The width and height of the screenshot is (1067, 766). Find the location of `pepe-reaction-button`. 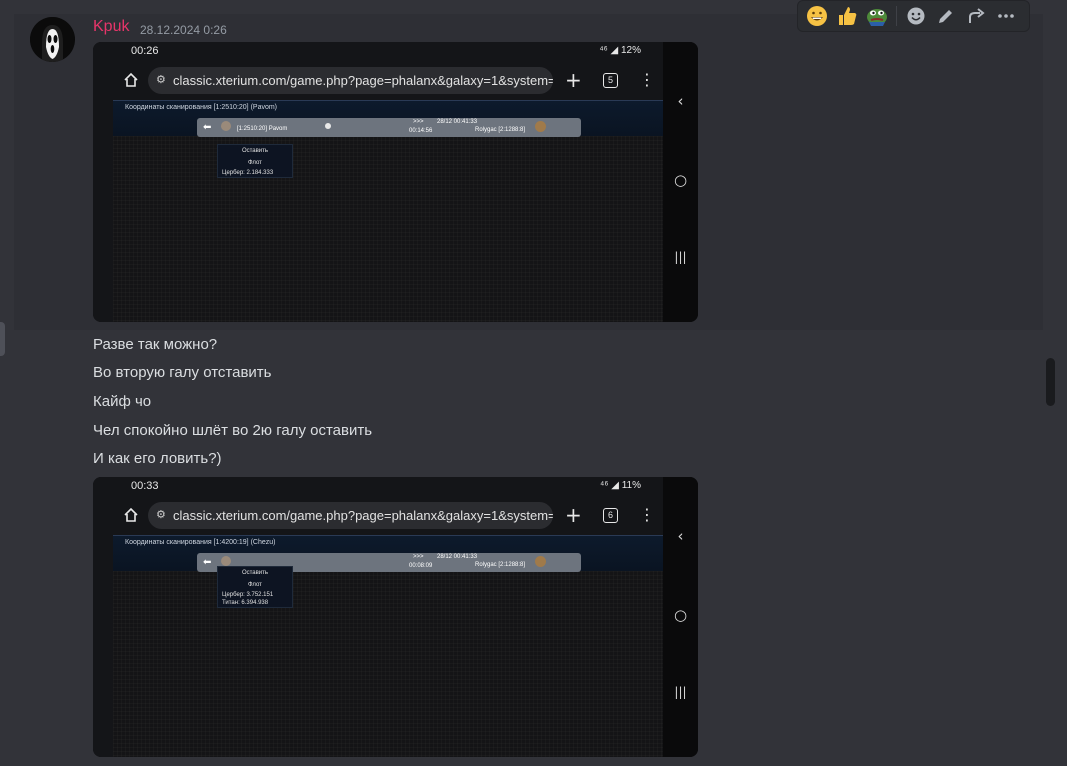

pepe-reaction-button is located at coordinates (877, 16).